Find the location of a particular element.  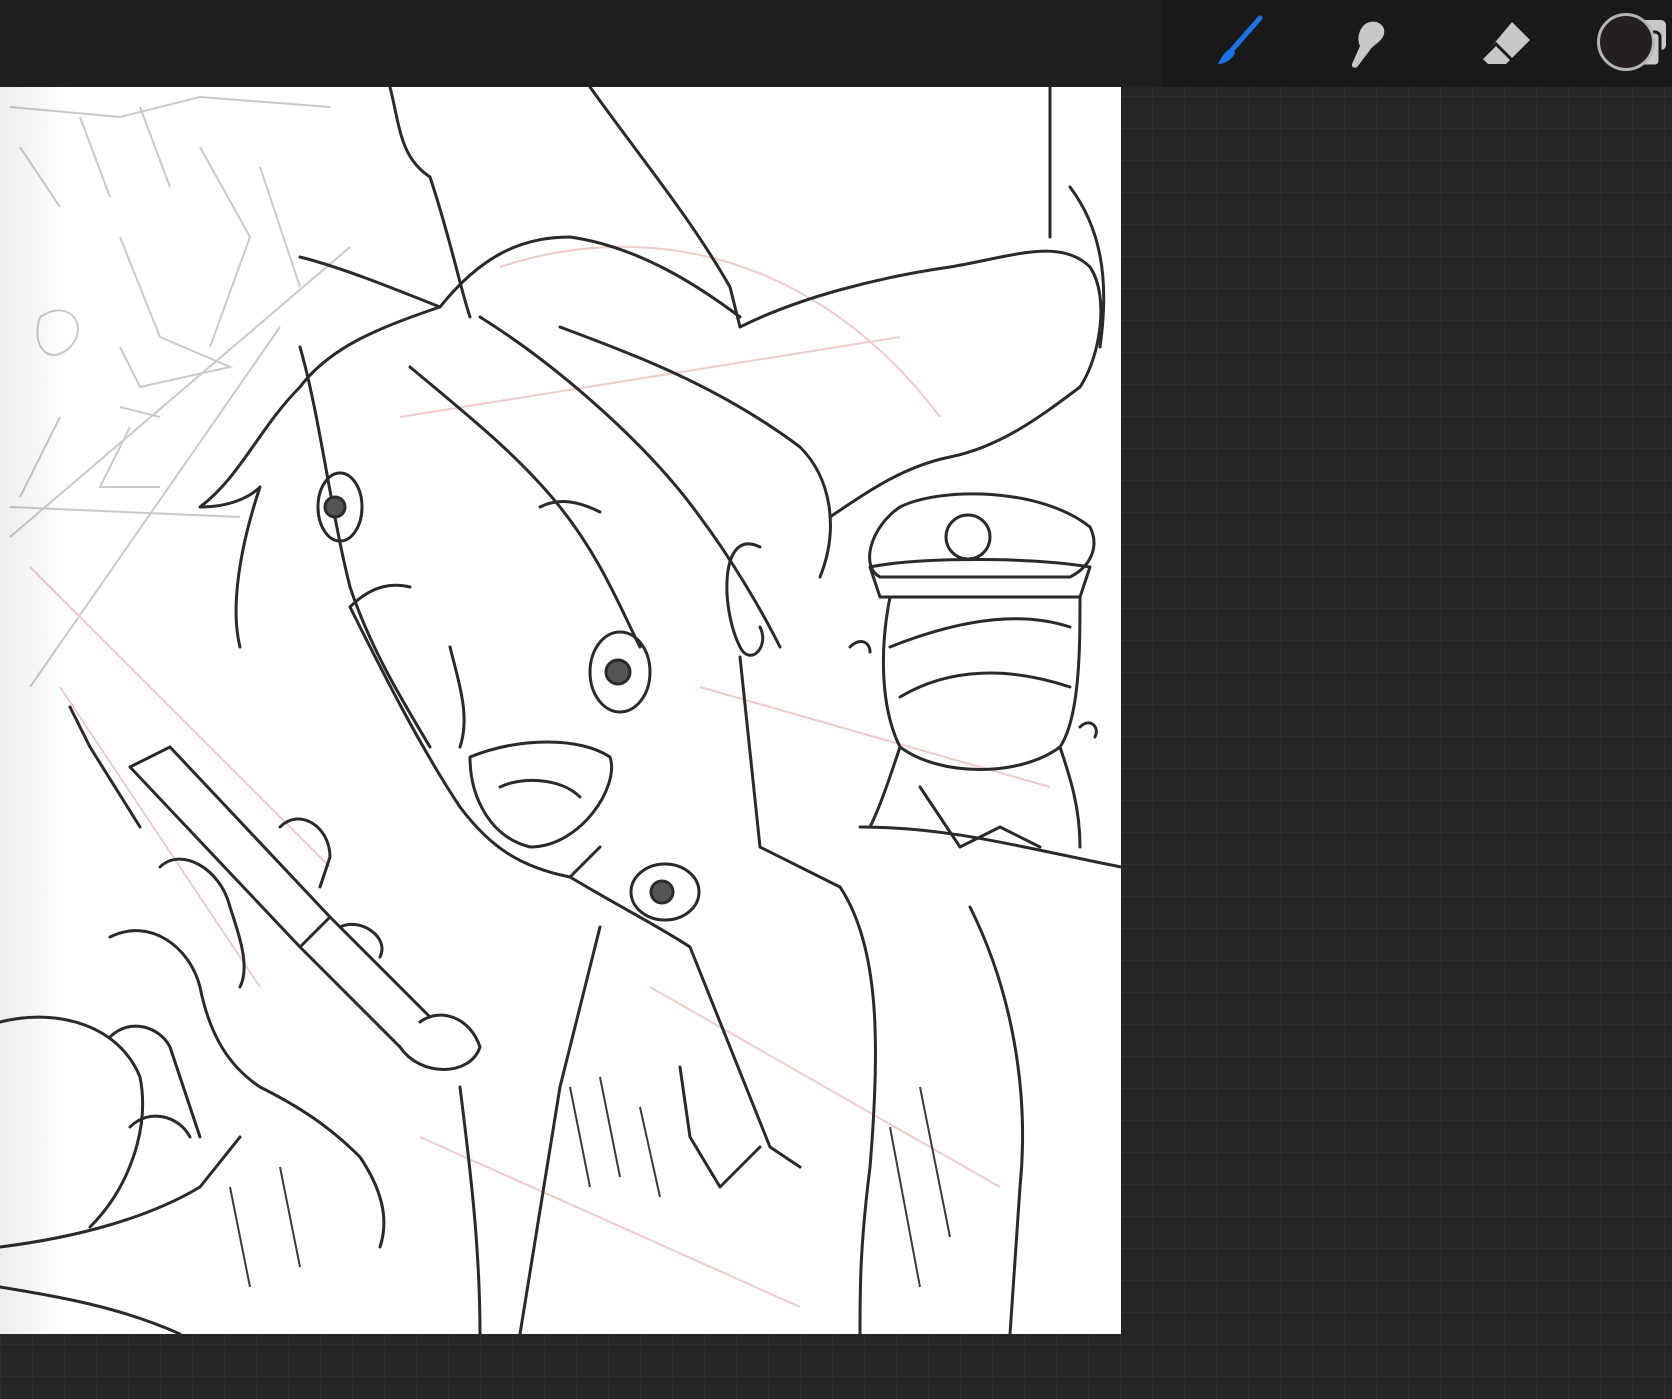

brush-tool-button is located at coordinates (1234, 44).